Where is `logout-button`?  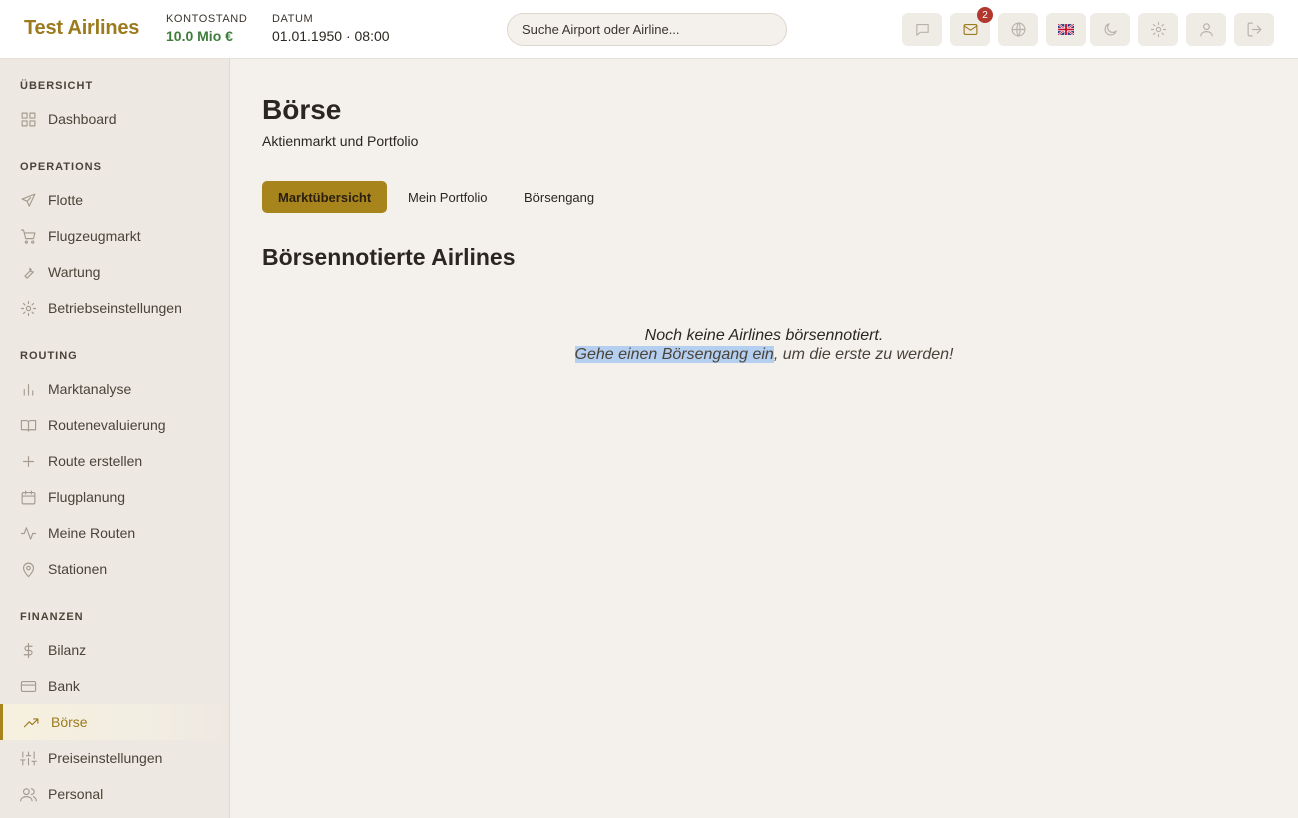
logout-button is located at coordinates (1254, 29).